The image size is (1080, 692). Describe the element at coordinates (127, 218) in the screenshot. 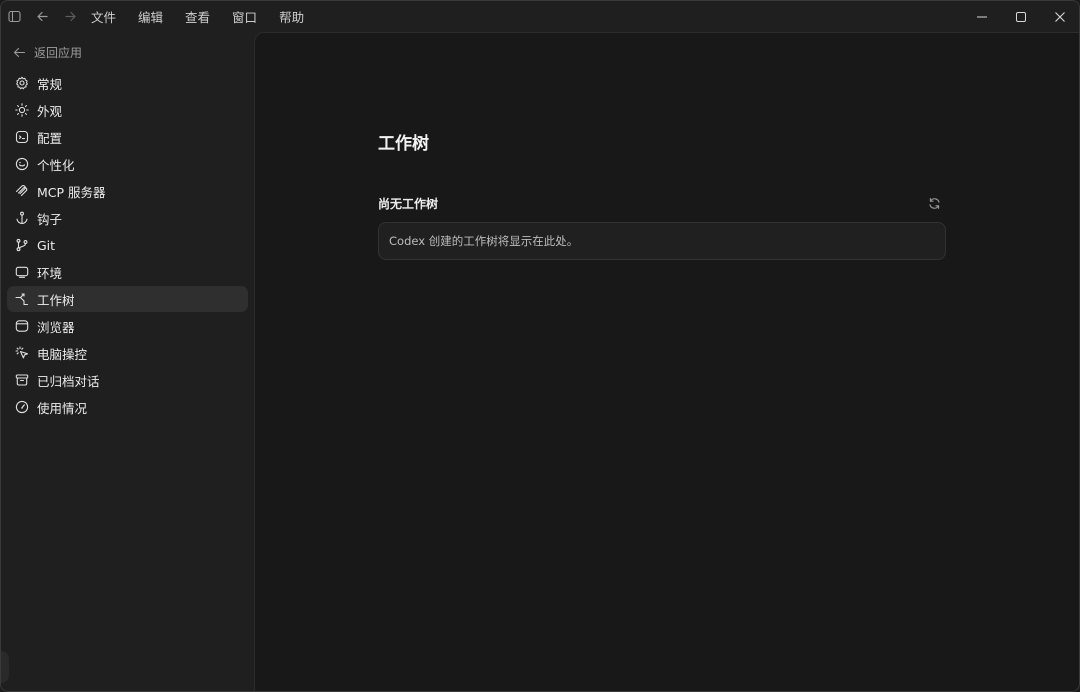

I see `sidebar-item-hooks: 钩子` at that location.